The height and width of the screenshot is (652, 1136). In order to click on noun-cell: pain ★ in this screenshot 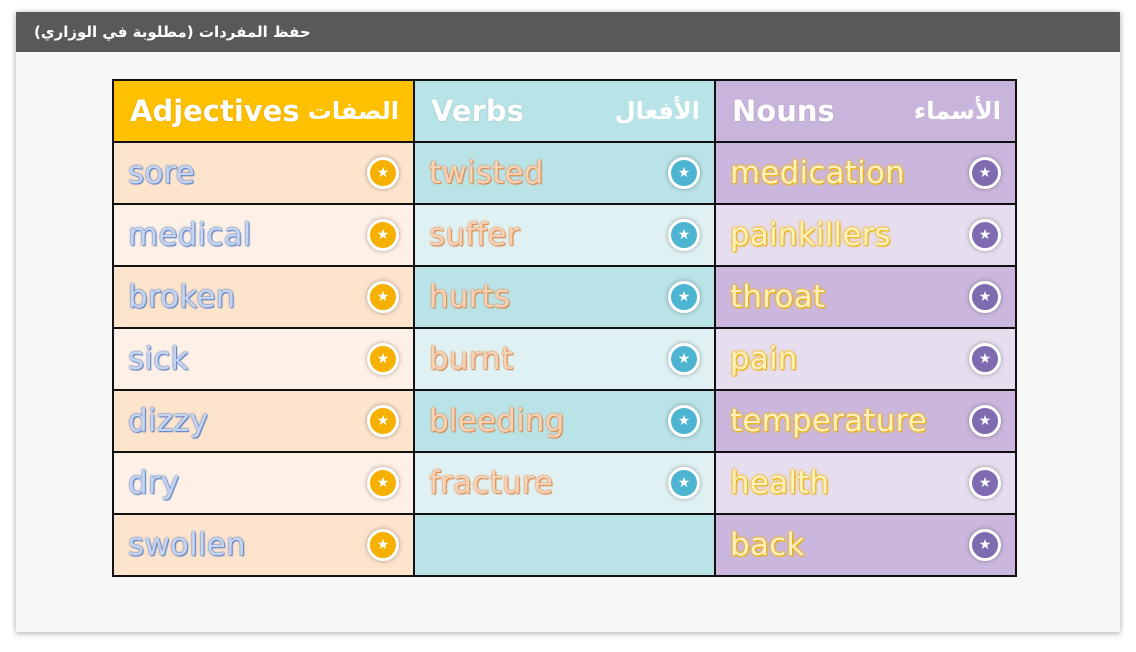, I will do `click(865, 359)`.